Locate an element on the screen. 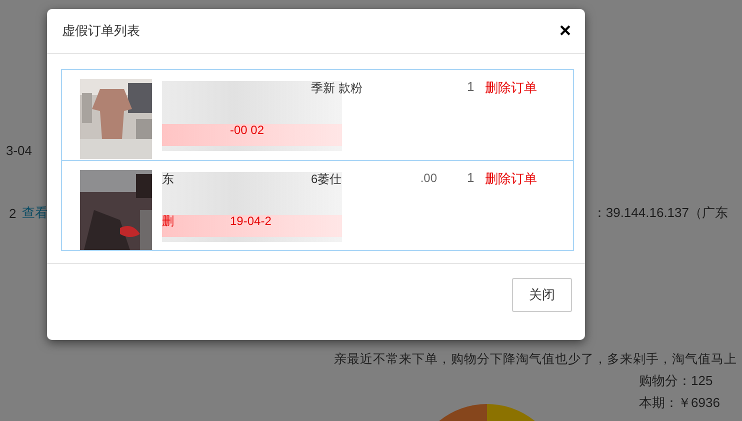 The height and width of the screenshot is (421, 742). date-text: 3-04 is located at coordinates (19, 150).